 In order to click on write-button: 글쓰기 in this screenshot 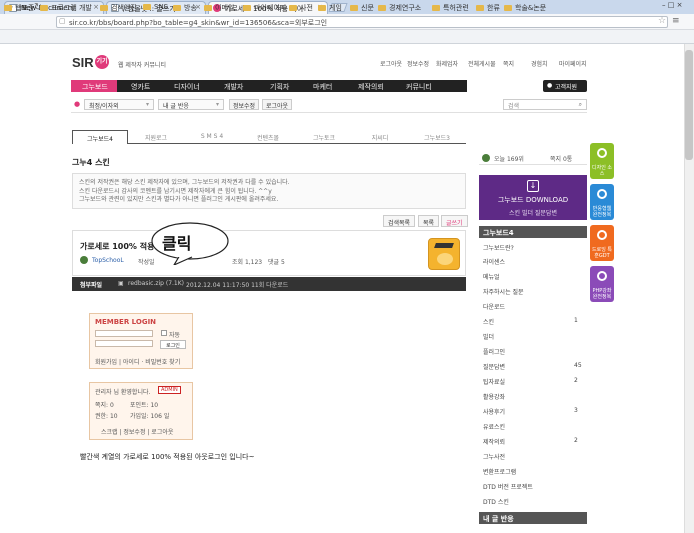, I will do `click(454, 221)`.